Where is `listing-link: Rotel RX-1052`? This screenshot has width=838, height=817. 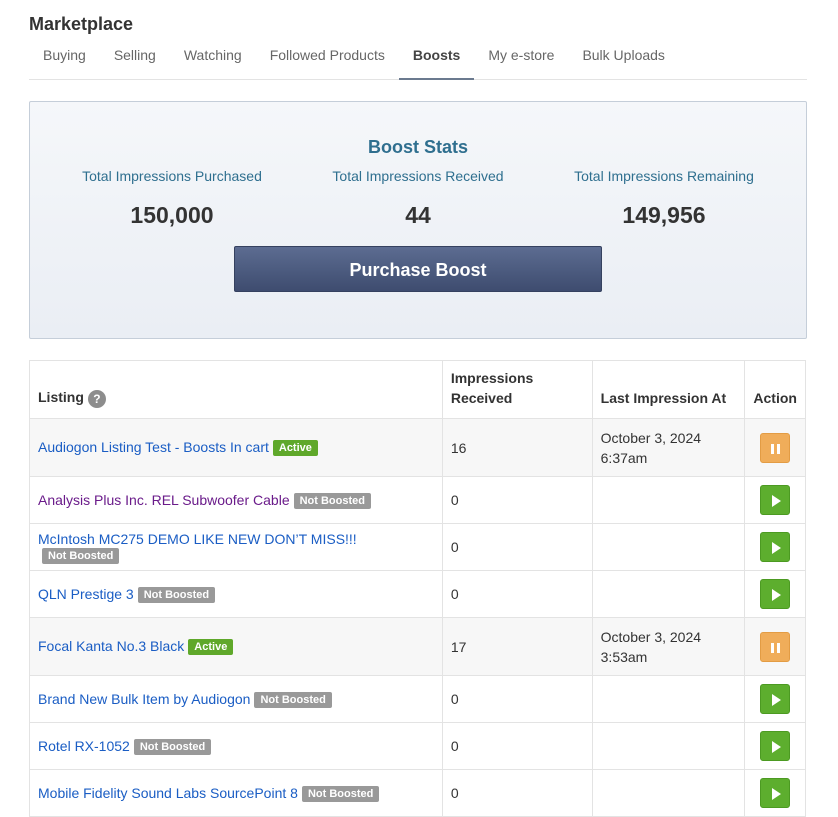 listing-link: Rotel RX-1052 is located at coordinates (84, 746).